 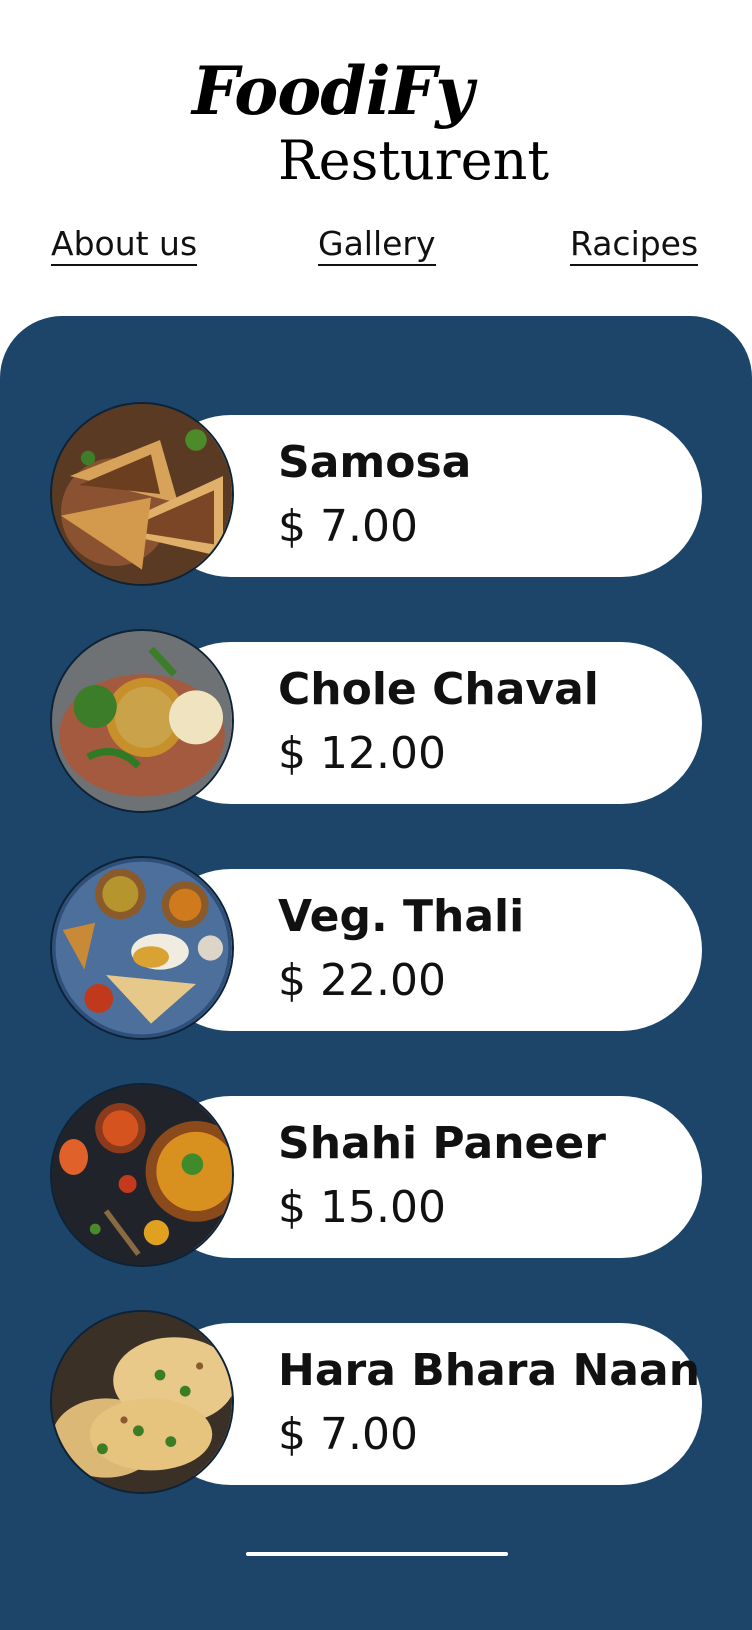 I want to click on menu-item-hara-bhara-naan: Hara Bhara Naan $ 7.00, so click(x=376, y=1402).